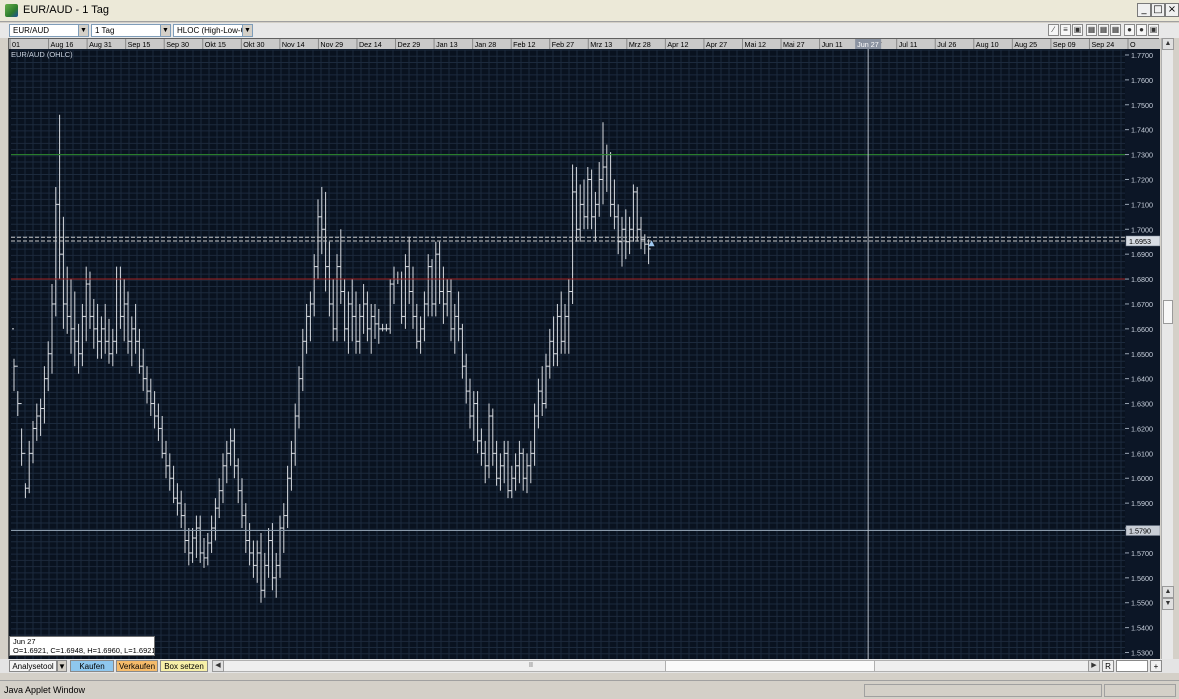 The image size is (1179, 699). What do you see at coordinates (1142, 628) in the screenshot?
I see `price-tick-label: 1.5400` at bounding box center [1142, 628].